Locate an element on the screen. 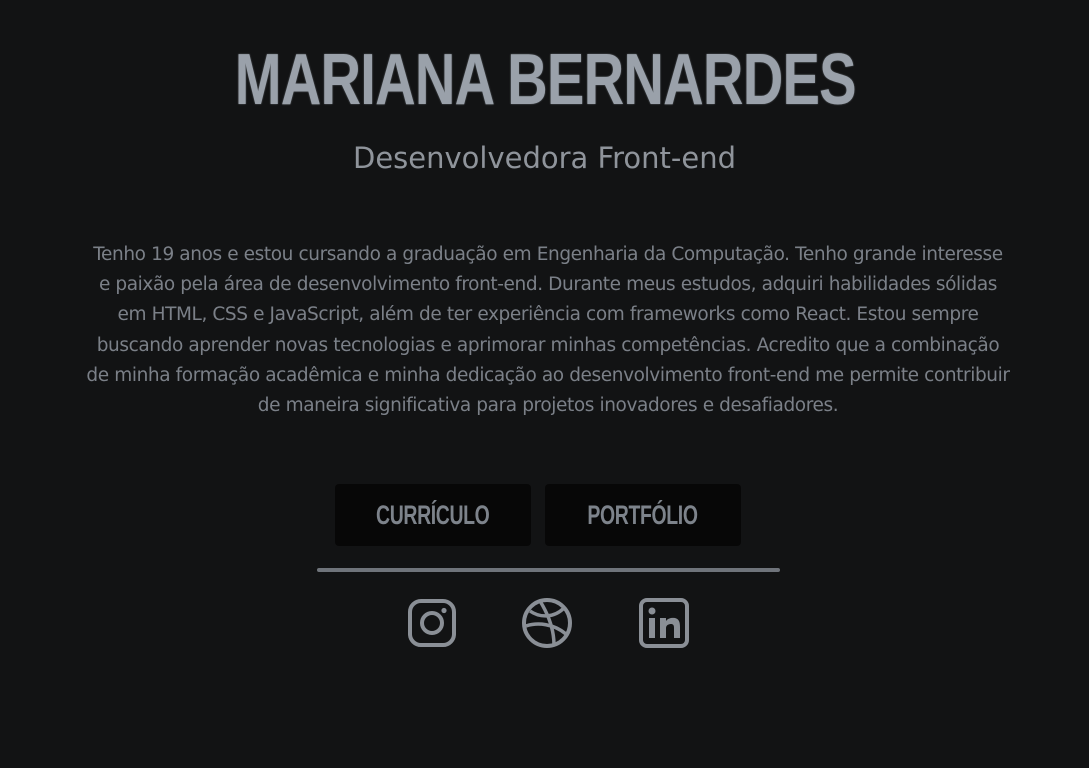  curriculo-button-label: CURRÍCULO is located at coordinates (432, 514).